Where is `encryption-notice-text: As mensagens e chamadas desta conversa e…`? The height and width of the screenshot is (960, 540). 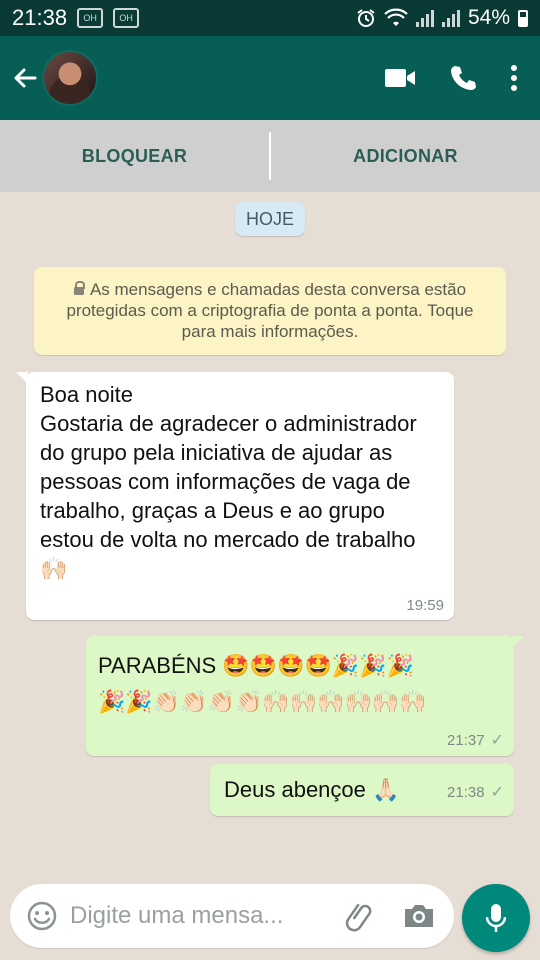 encryption-notice-text: As mensagens e chamadas desta conversa e… is located at coordinates (270, 310).